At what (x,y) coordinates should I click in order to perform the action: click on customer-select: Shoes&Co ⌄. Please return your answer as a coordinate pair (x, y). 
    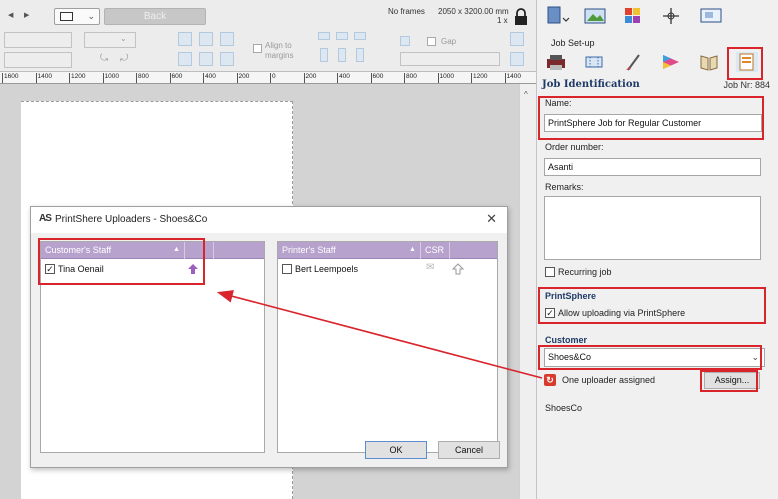
    Looking at the image, I should click on (654, 357).